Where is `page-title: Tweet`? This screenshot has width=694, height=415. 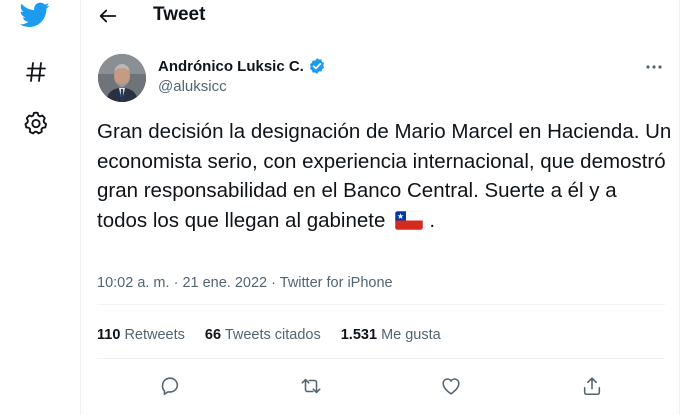 page-title: Tweet is located at coordinates (179, 14).